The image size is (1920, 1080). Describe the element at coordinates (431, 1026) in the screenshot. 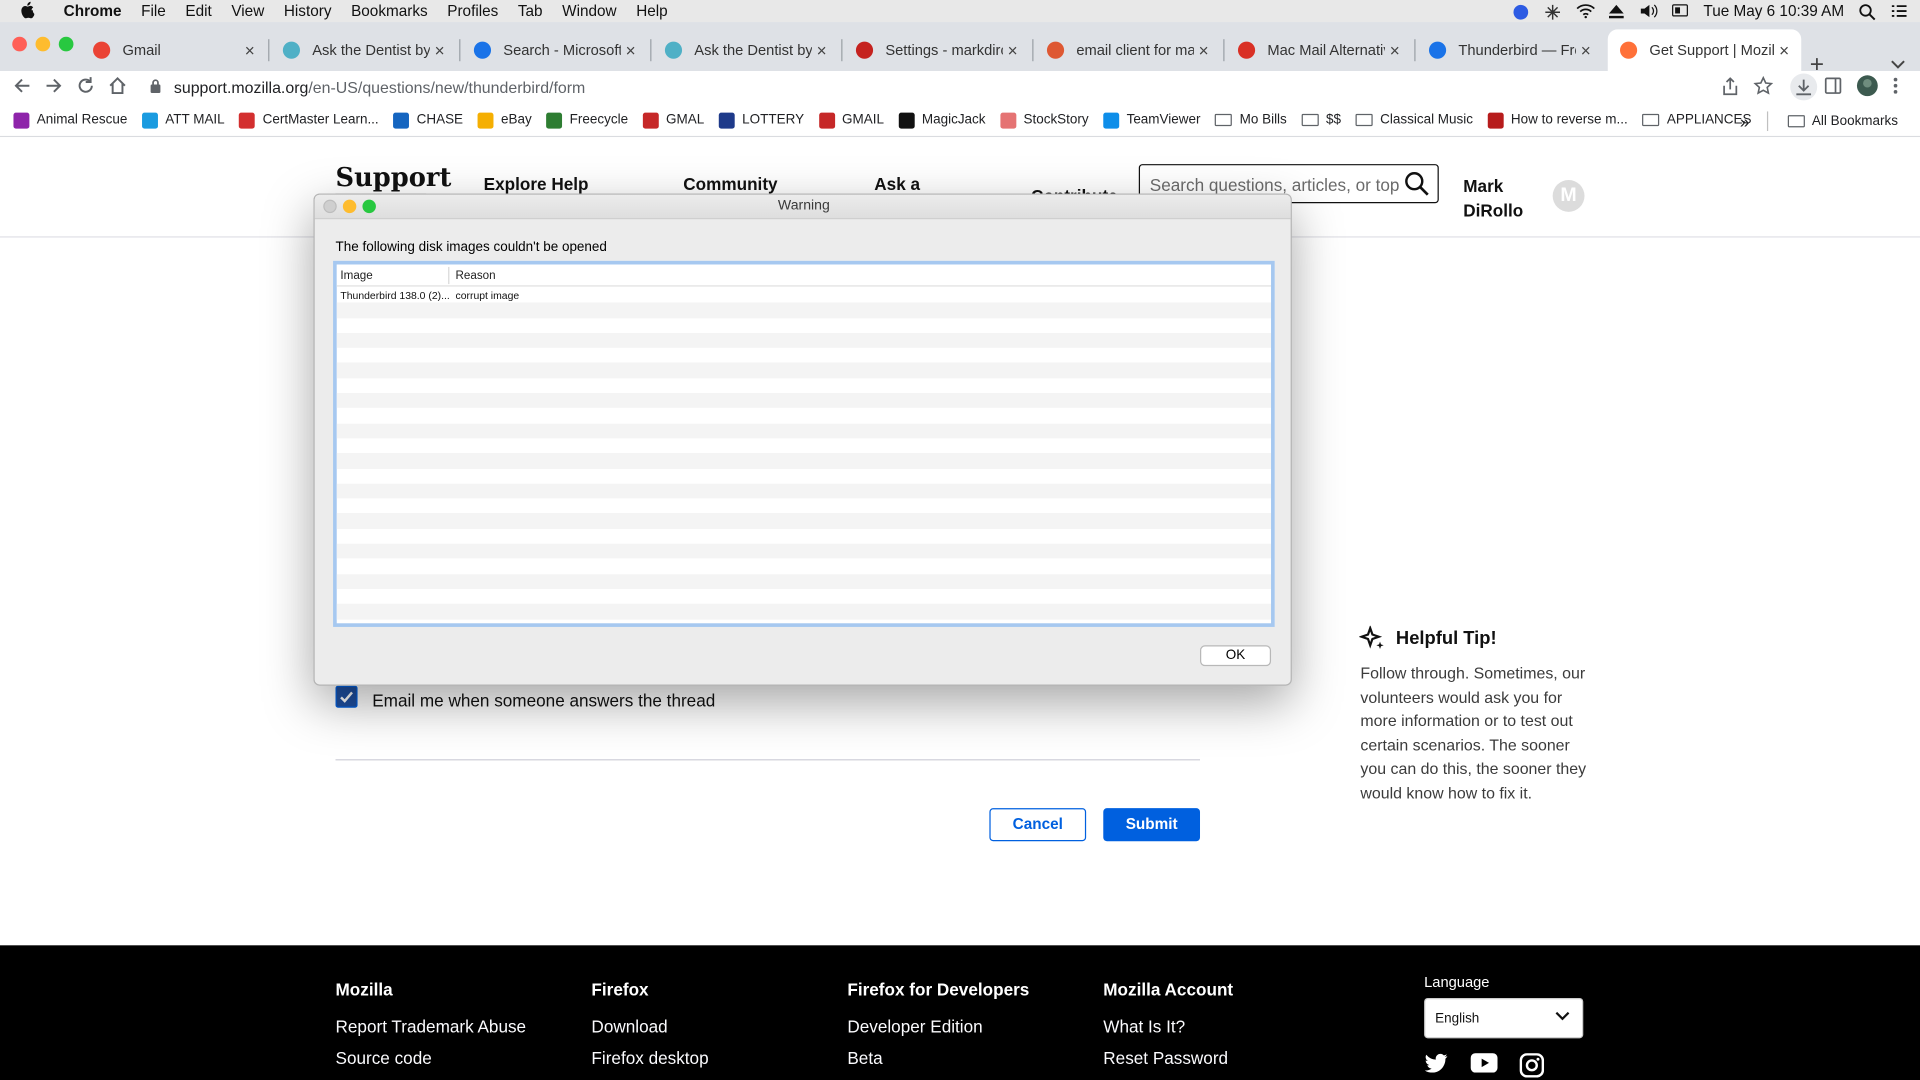

I see `footer-link: Report Trademark Abuse` at that location.